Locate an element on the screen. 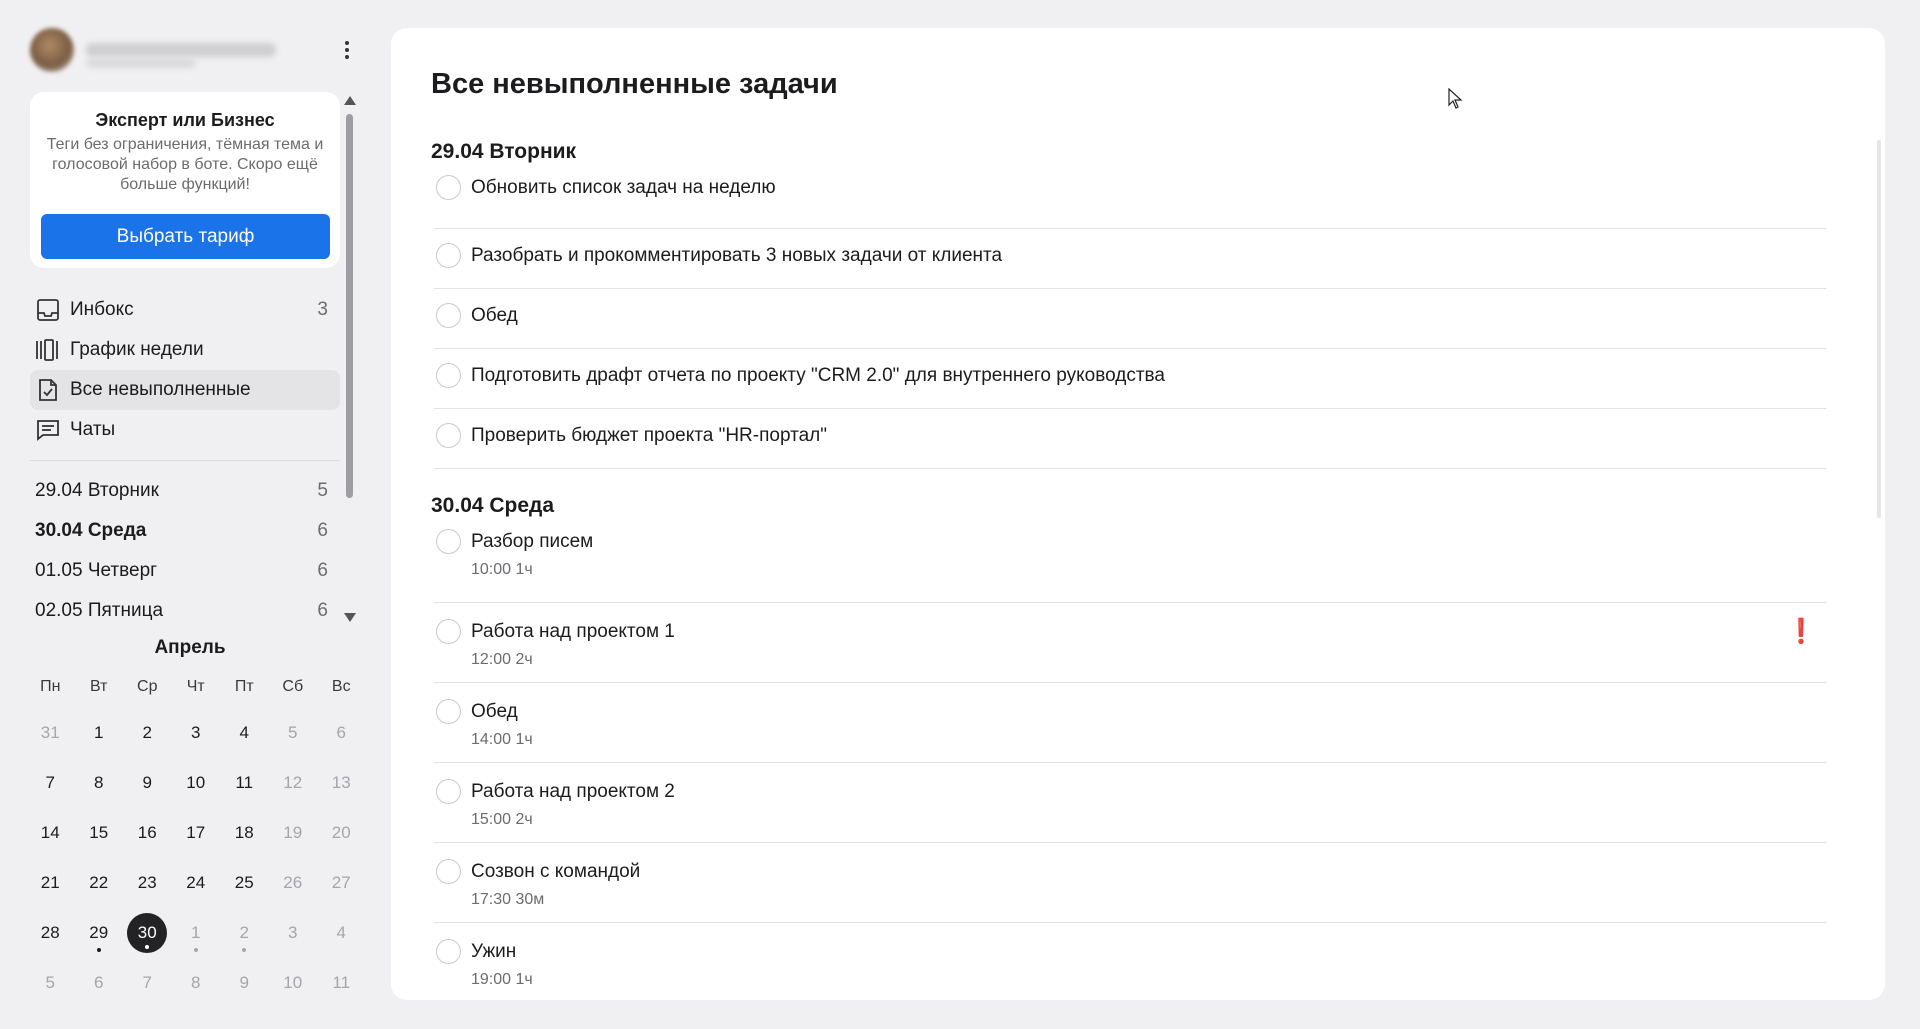  calendar-day-number: 28 is located at coordinates (50, 932).